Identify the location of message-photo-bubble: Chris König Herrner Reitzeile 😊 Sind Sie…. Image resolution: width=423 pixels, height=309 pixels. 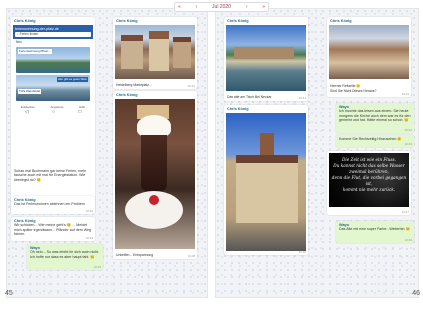
(369, 57).